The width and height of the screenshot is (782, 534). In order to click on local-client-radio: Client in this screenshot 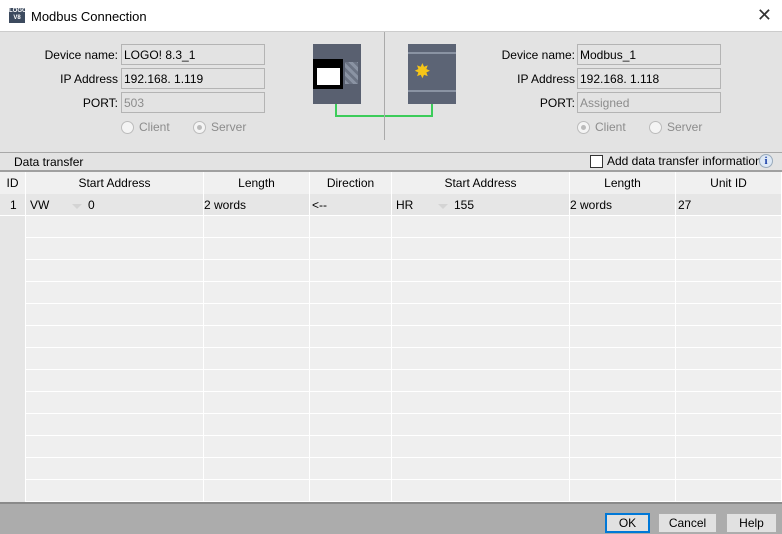, I will do `click(145, 127)`.